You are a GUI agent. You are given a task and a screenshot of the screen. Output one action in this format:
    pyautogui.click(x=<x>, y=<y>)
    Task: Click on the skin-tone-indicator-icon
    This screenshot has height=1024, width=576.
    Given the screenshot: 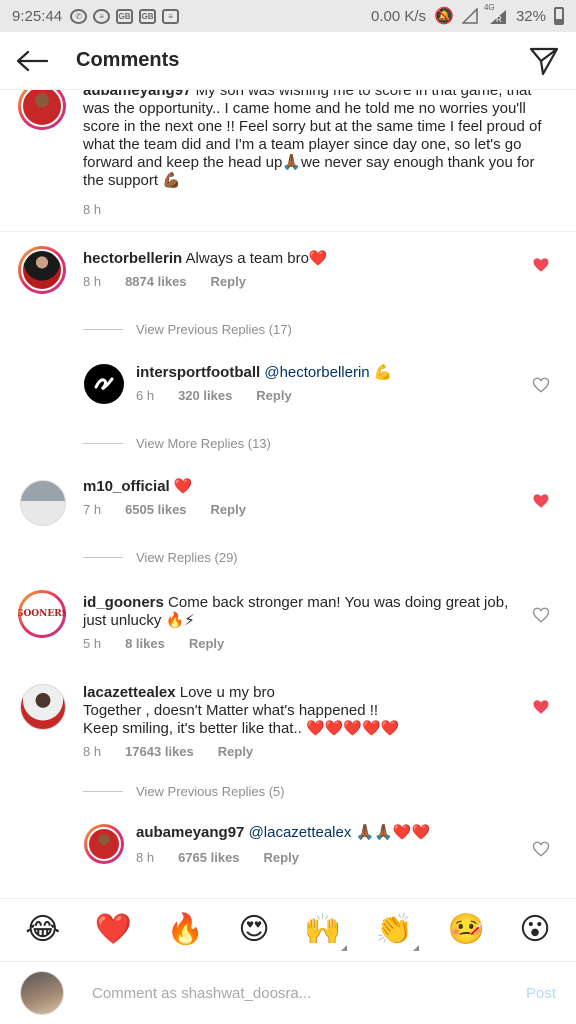 What is the action you would take?
    pyautogui.click(x=416, y=948)
    